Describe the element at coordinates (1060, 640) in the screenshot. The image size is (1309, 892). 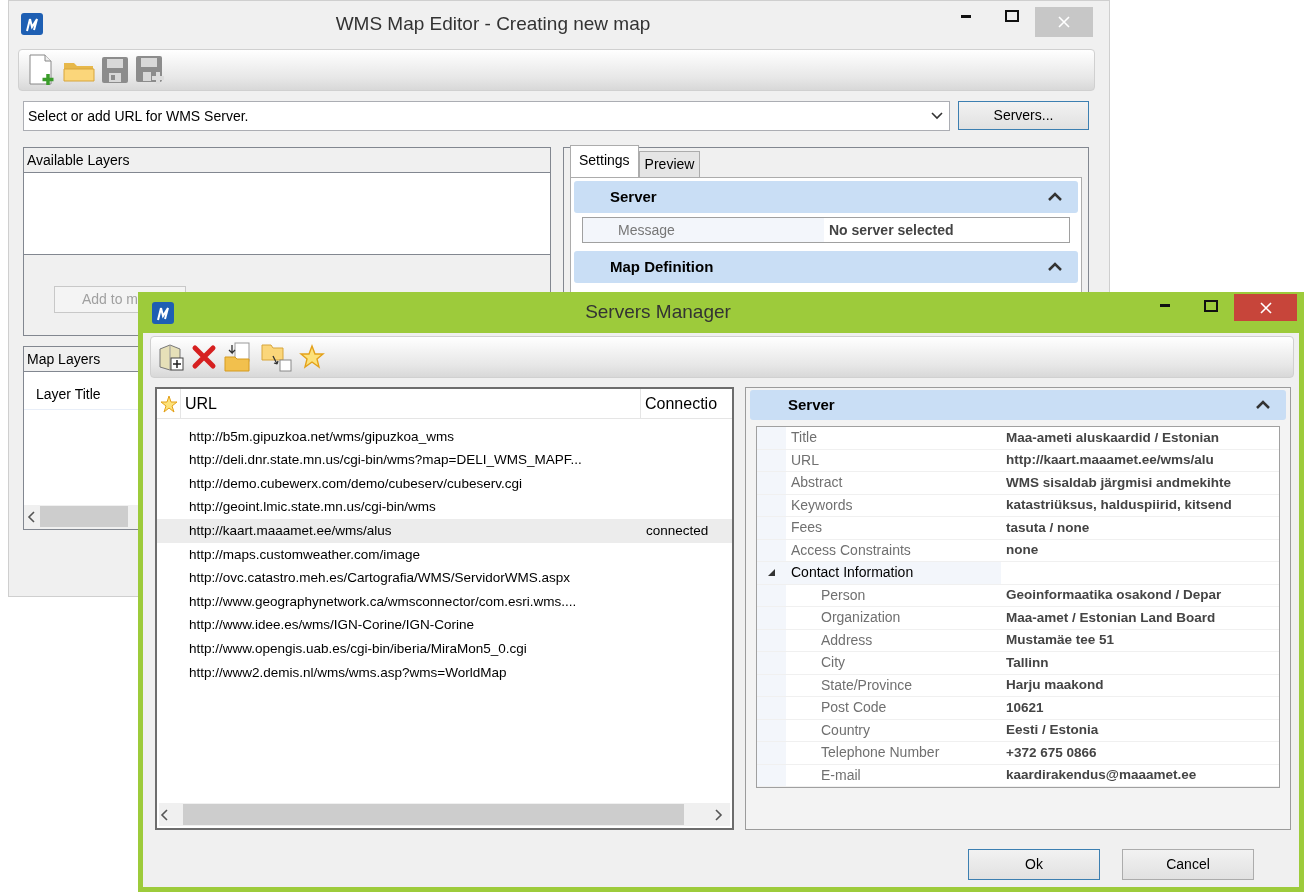
I see `property-value: Mustamäe tee 51` at that location.